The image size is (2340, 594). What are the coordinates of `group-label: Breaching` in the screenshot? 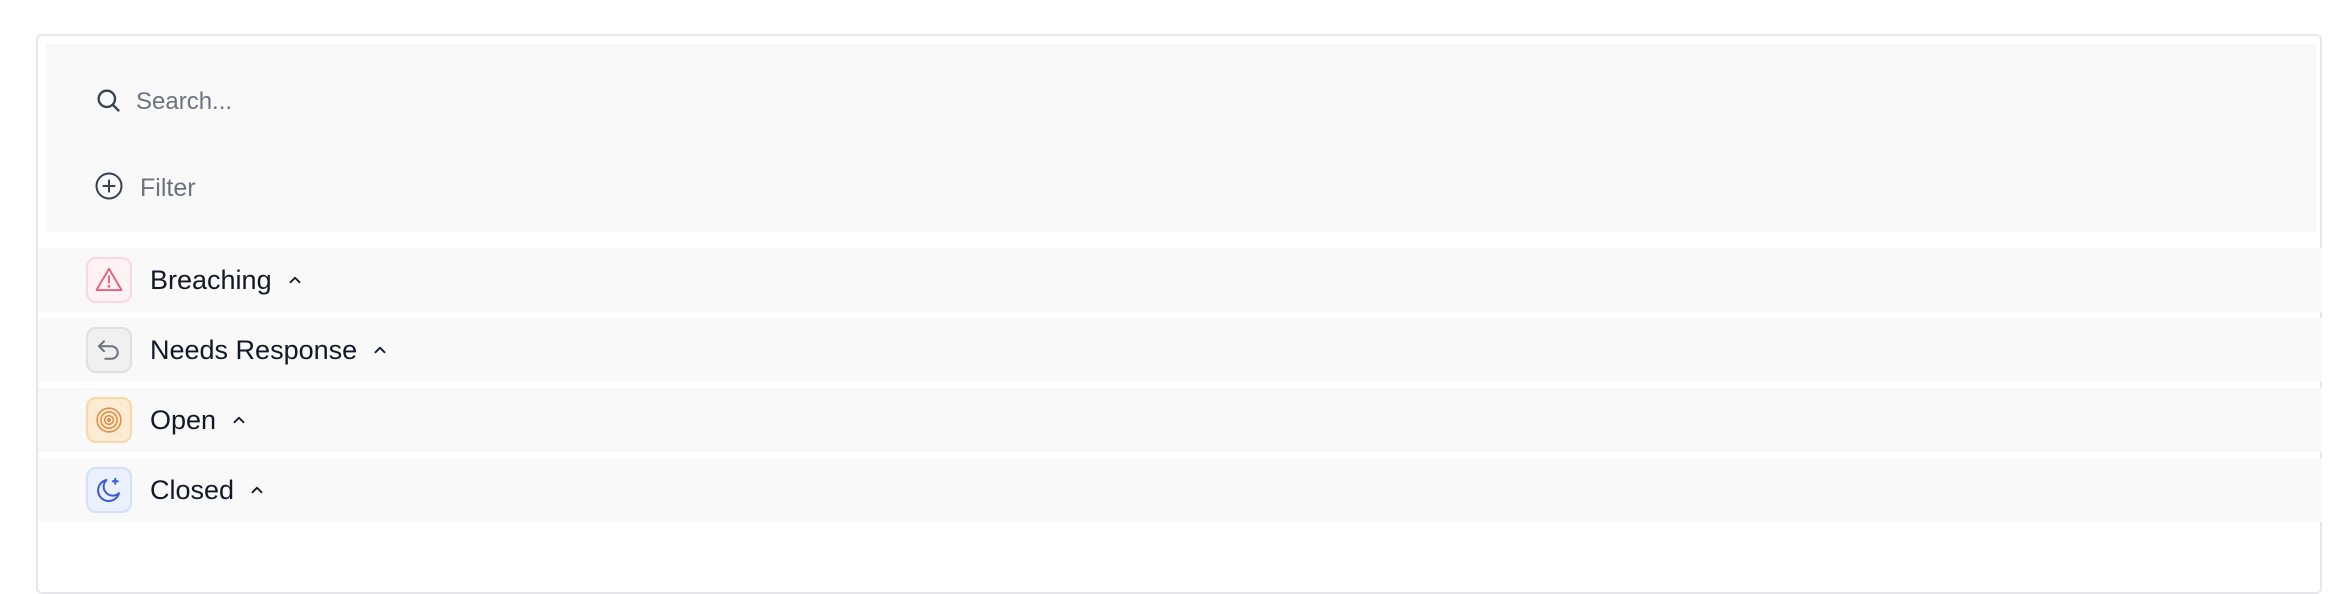 It's located at (211, 279).